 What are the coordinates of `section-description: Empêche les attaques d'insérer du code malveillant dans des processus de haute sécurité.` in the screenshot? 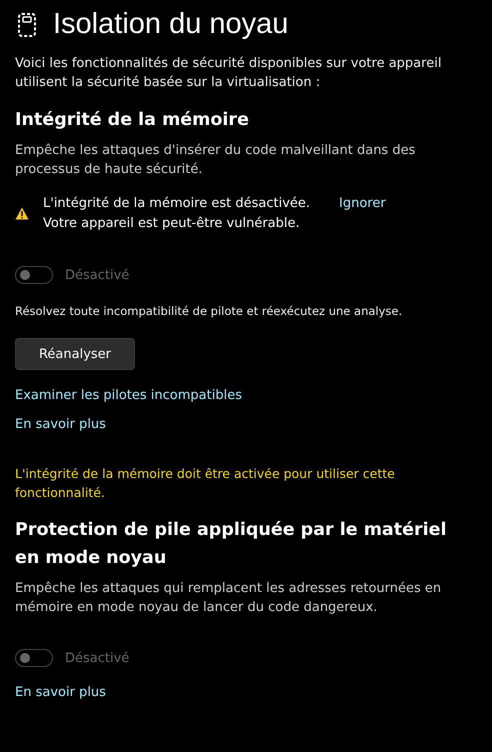 It's located at (215, 160).